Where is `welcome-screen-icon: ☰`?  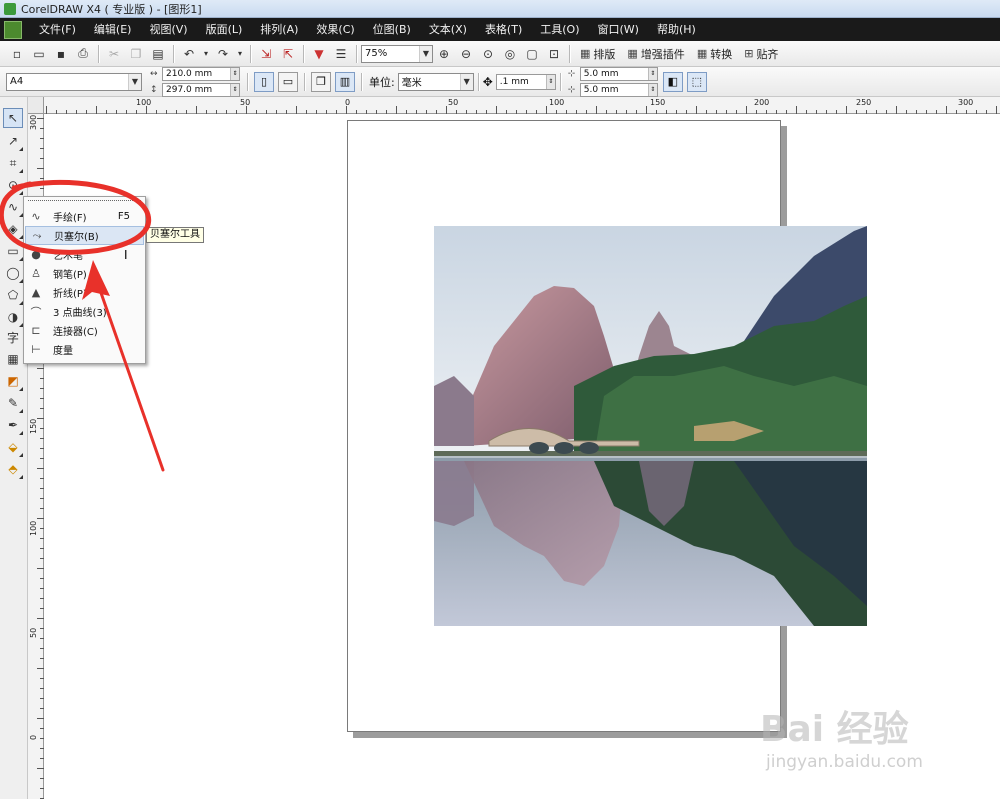
welcome-screen-icon: ☰ is located at coordinates (341, 54).